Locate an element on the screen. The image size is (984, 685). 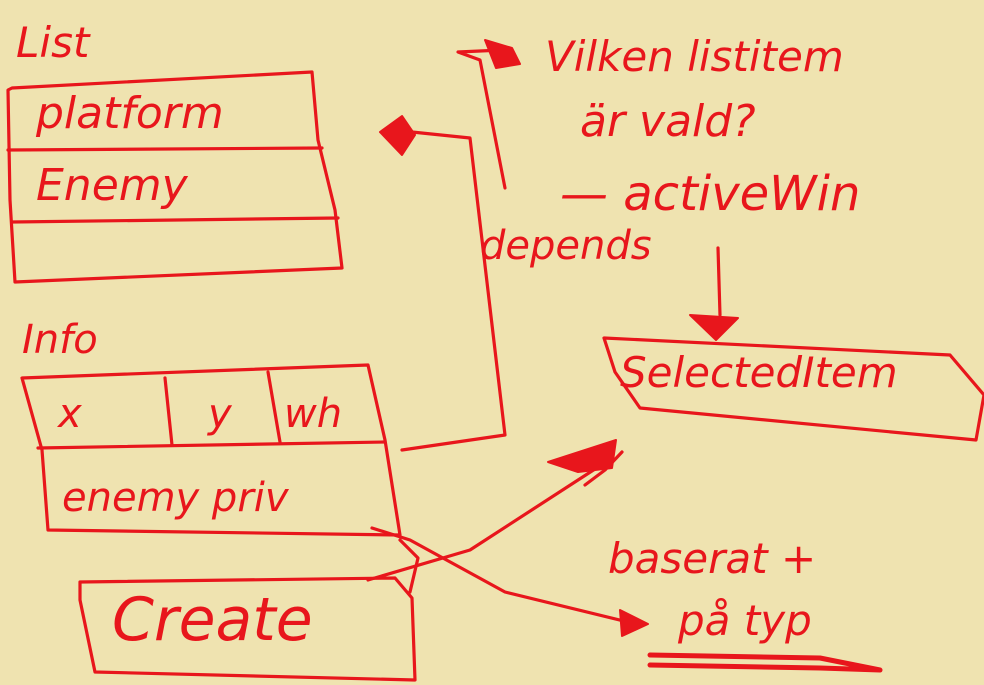
list-title: List is located at coordinates (53, 42).